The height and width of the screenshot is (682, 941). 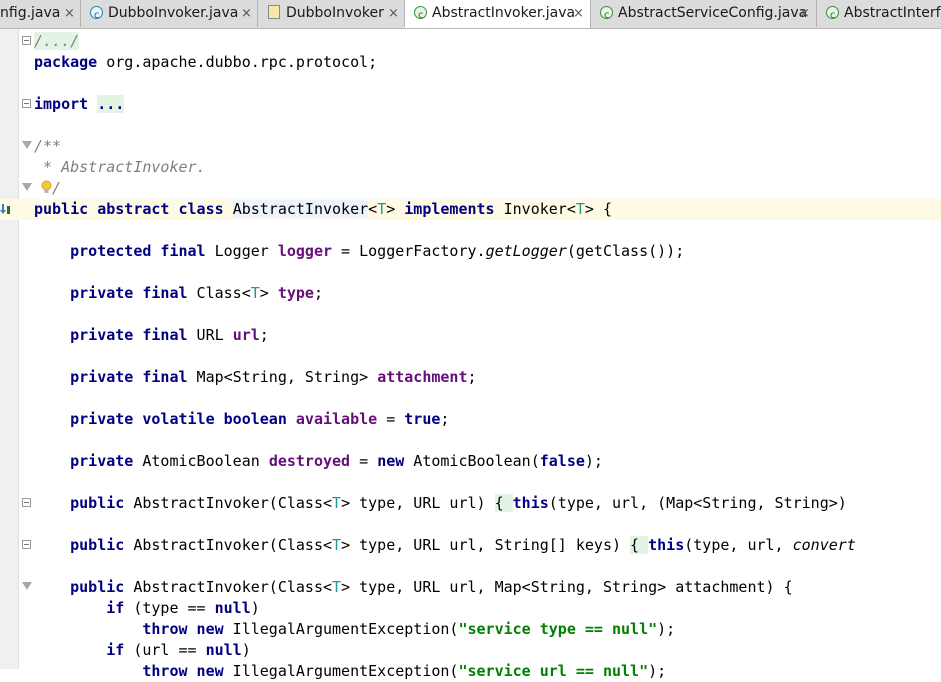 I want to click on code-line: /.../, so click(x=470, y=41).